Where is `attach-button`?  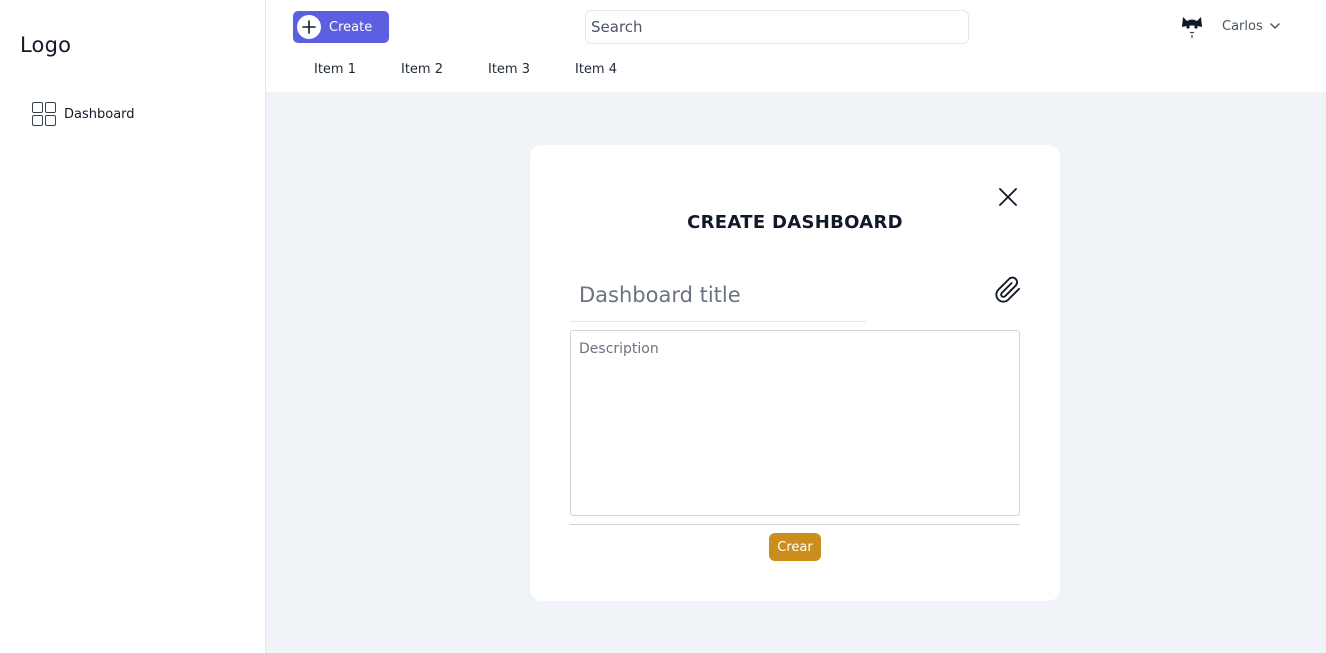 attach-button is located at coordinates (1008, 290).